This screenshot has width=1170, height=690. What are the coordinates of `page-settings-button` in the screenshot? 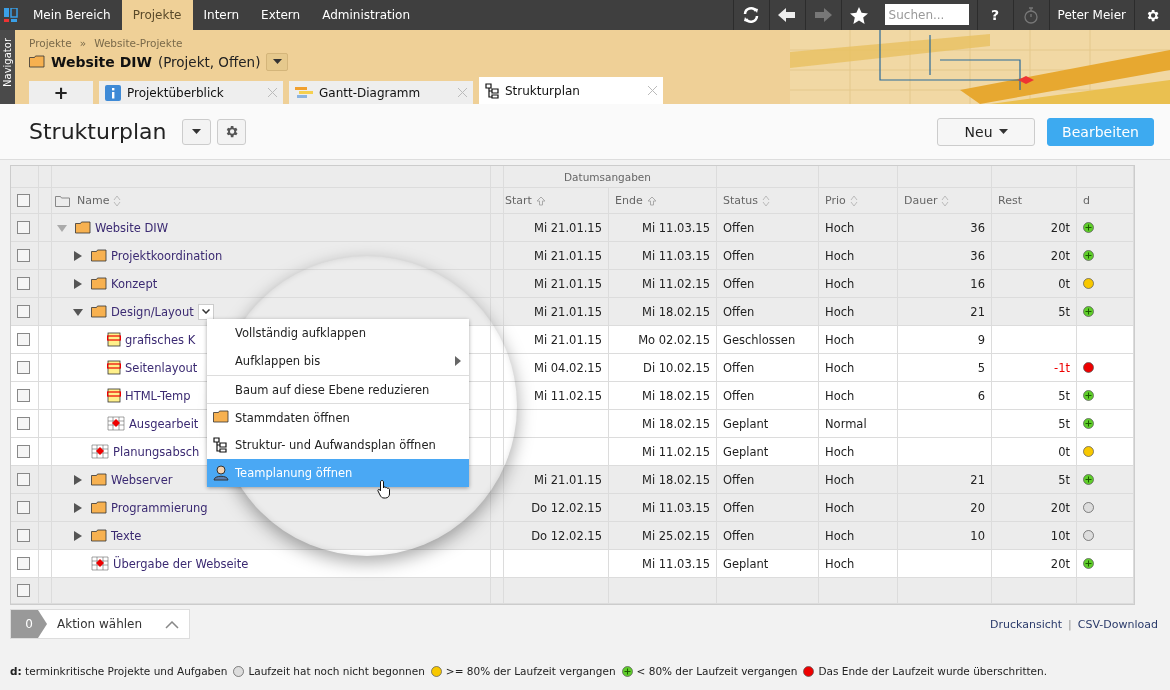 It's located at (232, 131).